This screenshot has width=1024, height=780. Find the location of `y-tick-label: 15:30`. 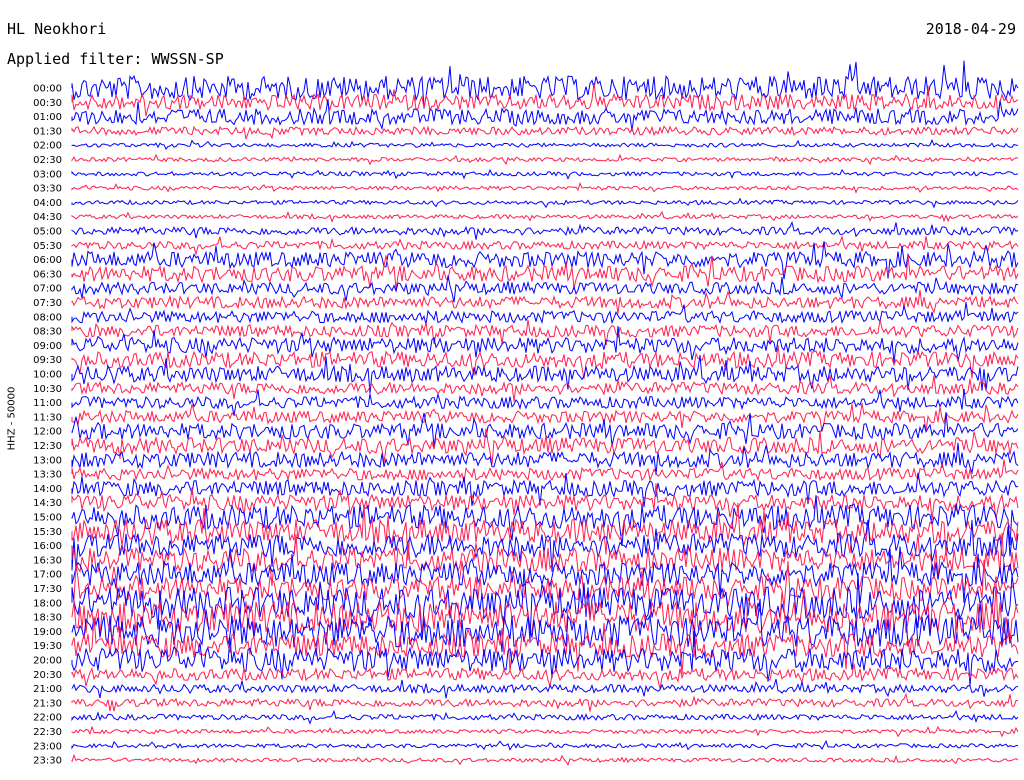

y-tick-label: 15:30 is located at coordinates (47, 532).